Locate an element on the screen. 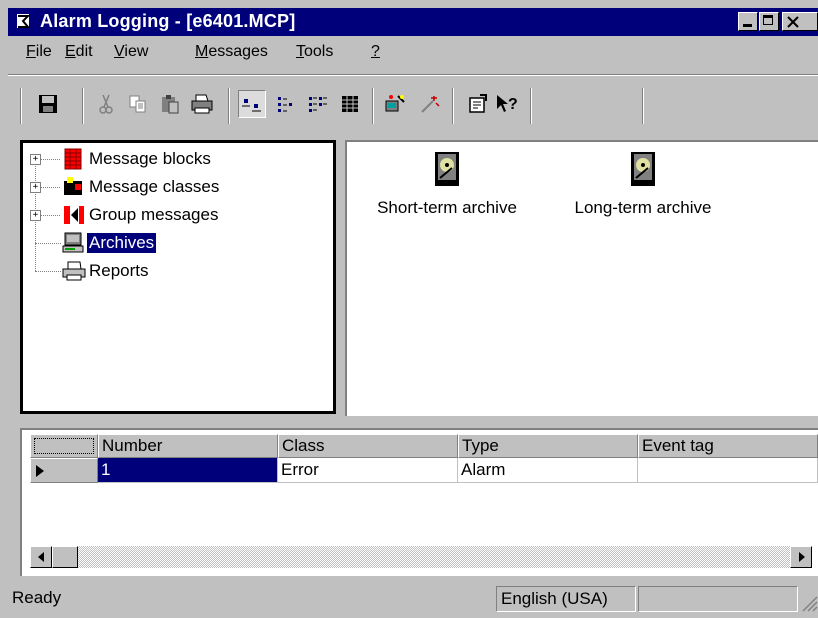  column-header-class: Class is located at coordinates (368, 446).